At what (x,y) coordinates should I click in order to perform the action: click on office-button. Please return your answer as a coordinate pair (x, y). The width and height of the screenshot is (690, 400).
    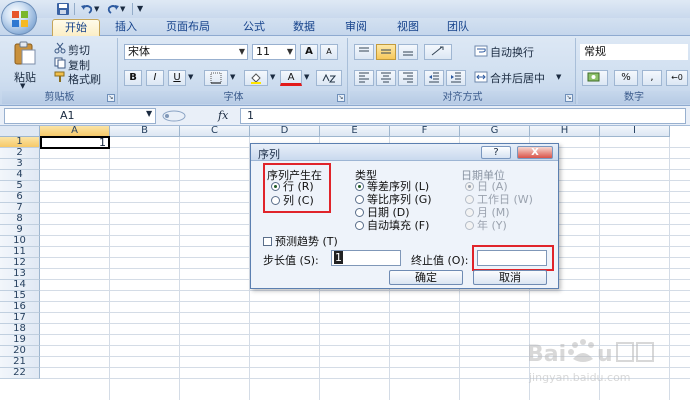
    Looking at the image, I should click on (19, 18).